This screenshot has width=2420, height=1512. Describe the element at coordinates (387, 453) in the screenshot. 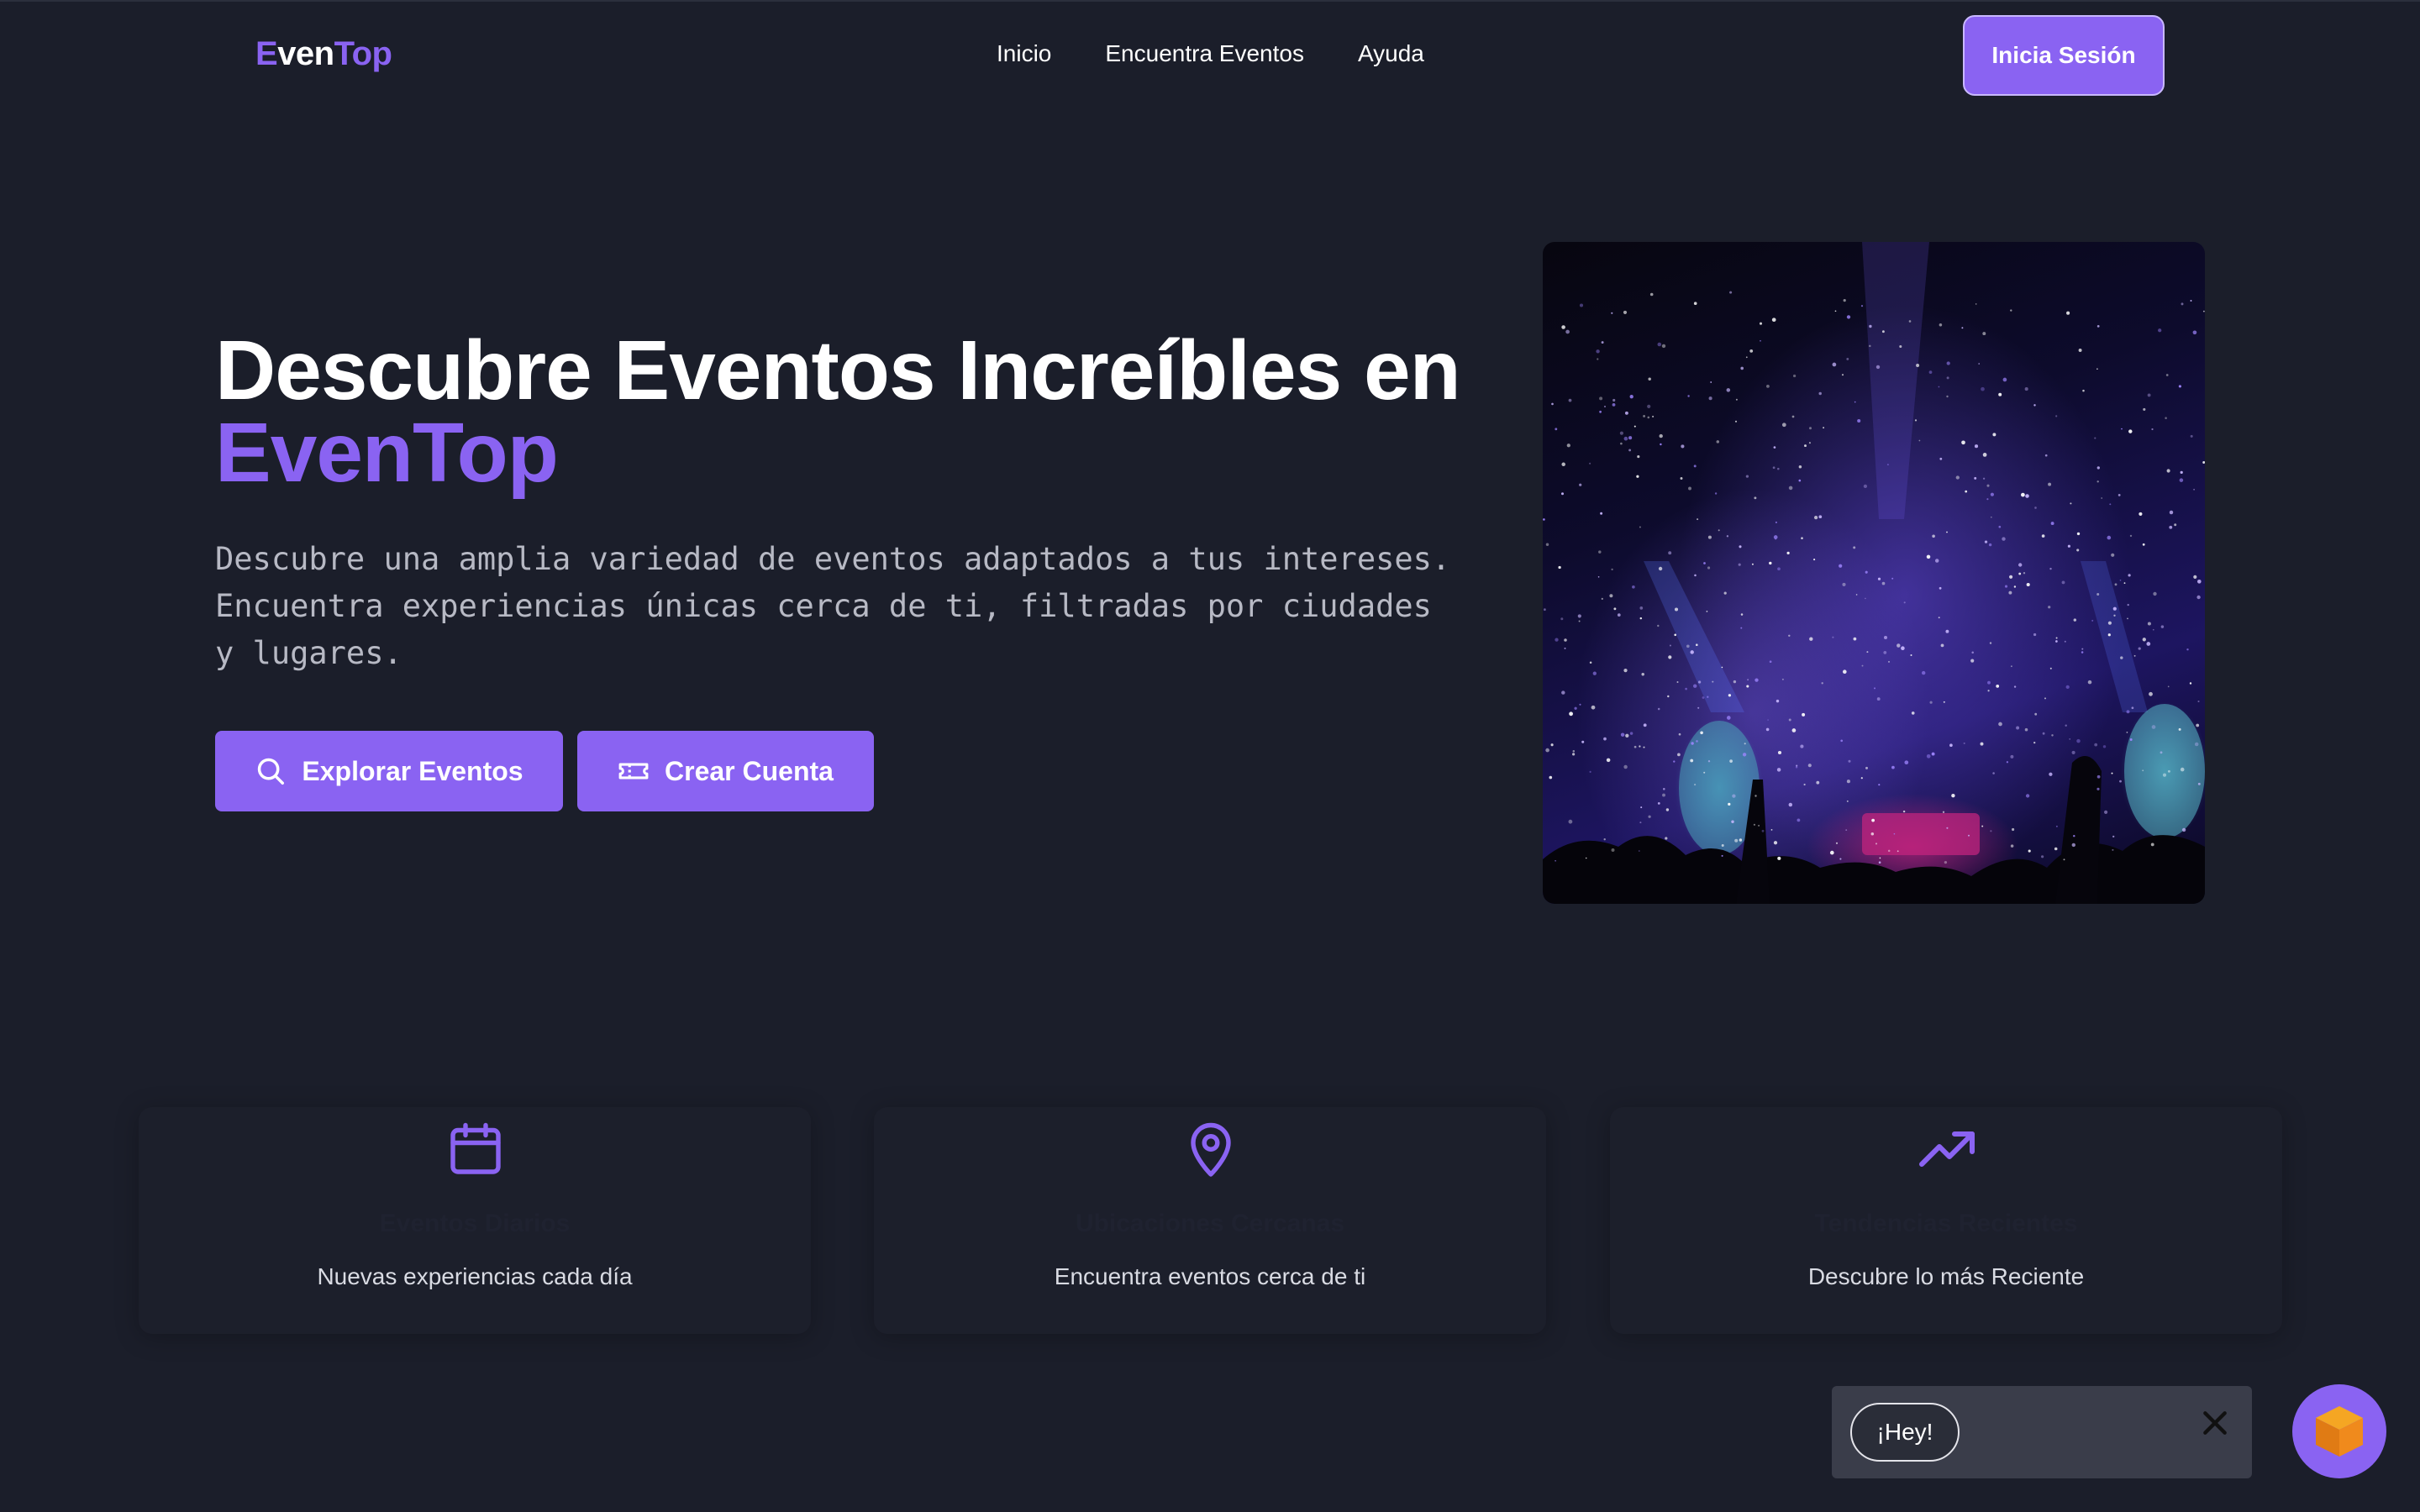

I see `hero-title-accent: EvenTop` at that location.